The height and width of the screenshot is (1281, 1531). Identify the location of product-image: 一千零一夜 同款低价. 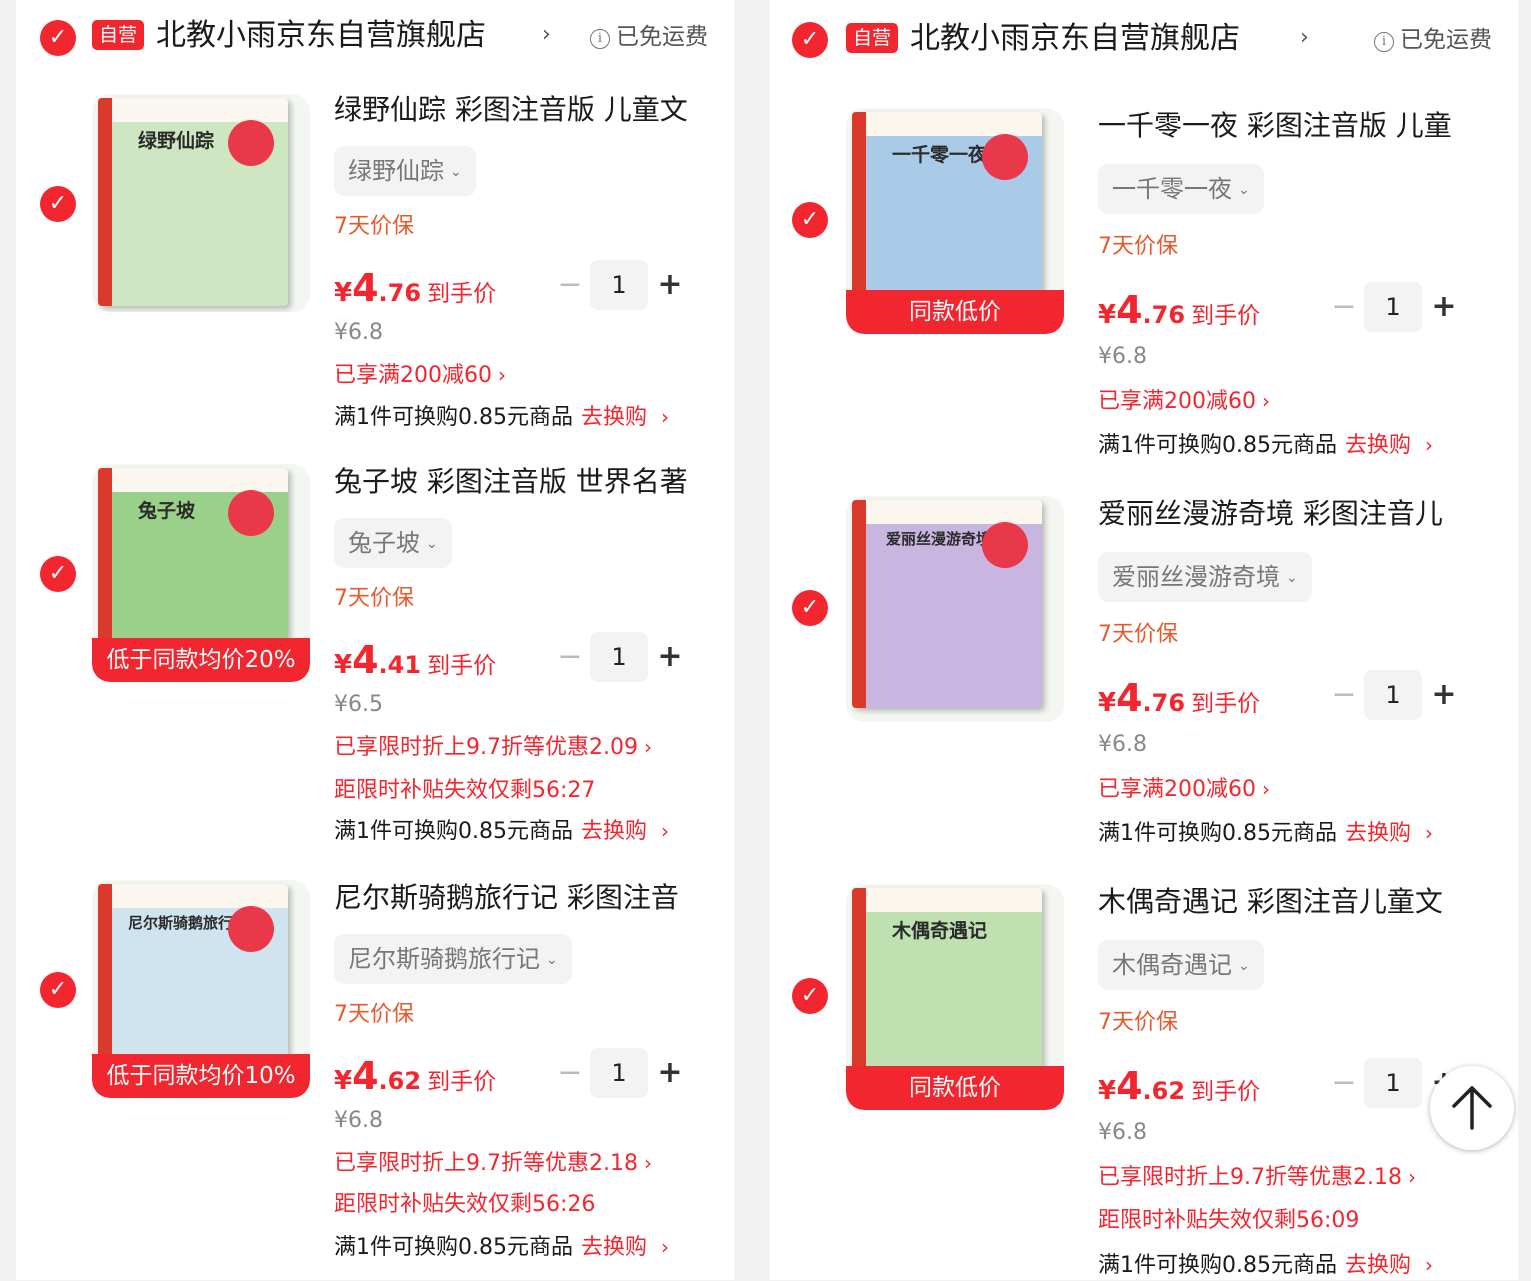
(955, 221).